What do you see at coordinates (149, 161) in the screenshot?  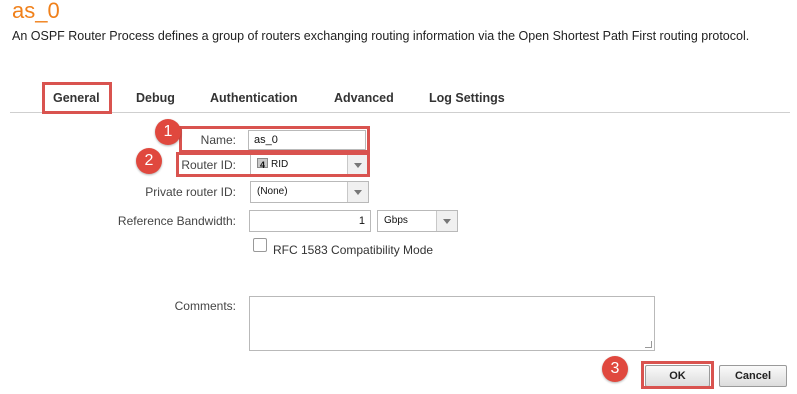 I see `annotation-badge-2: 2` at bounding box center [149, 161].